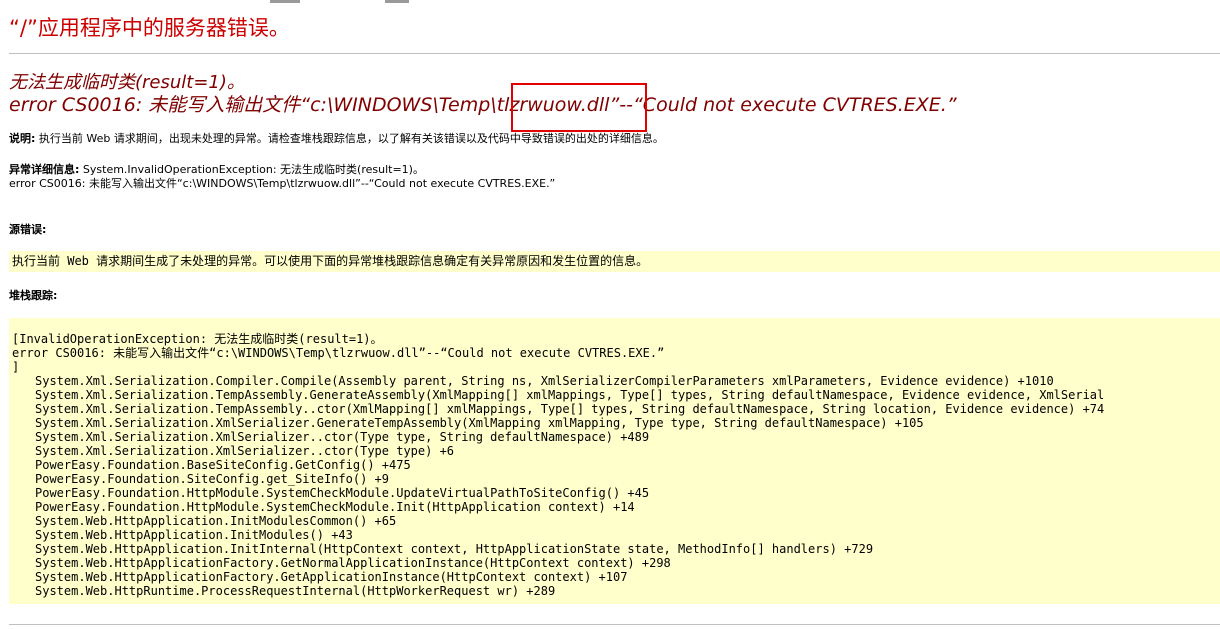 The height and width of the screenshot is (629, 1220). Describe the element at coordinates (149, 28) in the screenshot. I see `page-title: “/”应用程序中的服务器错误。` at that location.